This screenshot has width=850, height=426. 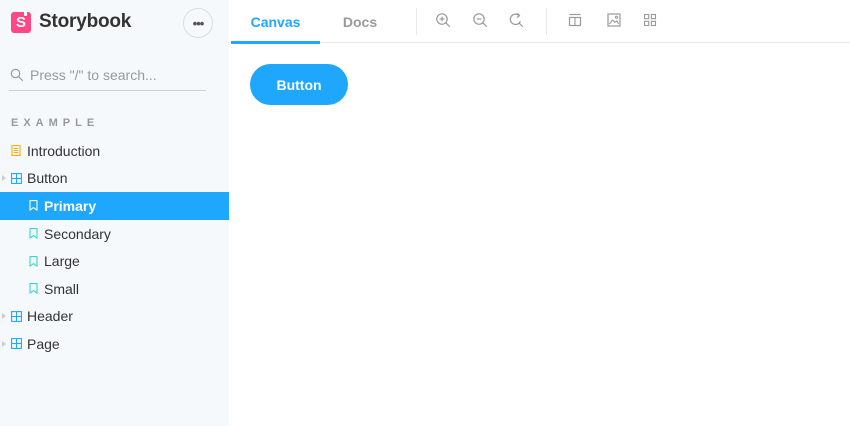 I want to click on sidebar-item-label: Header, so click(x=50, y=316).